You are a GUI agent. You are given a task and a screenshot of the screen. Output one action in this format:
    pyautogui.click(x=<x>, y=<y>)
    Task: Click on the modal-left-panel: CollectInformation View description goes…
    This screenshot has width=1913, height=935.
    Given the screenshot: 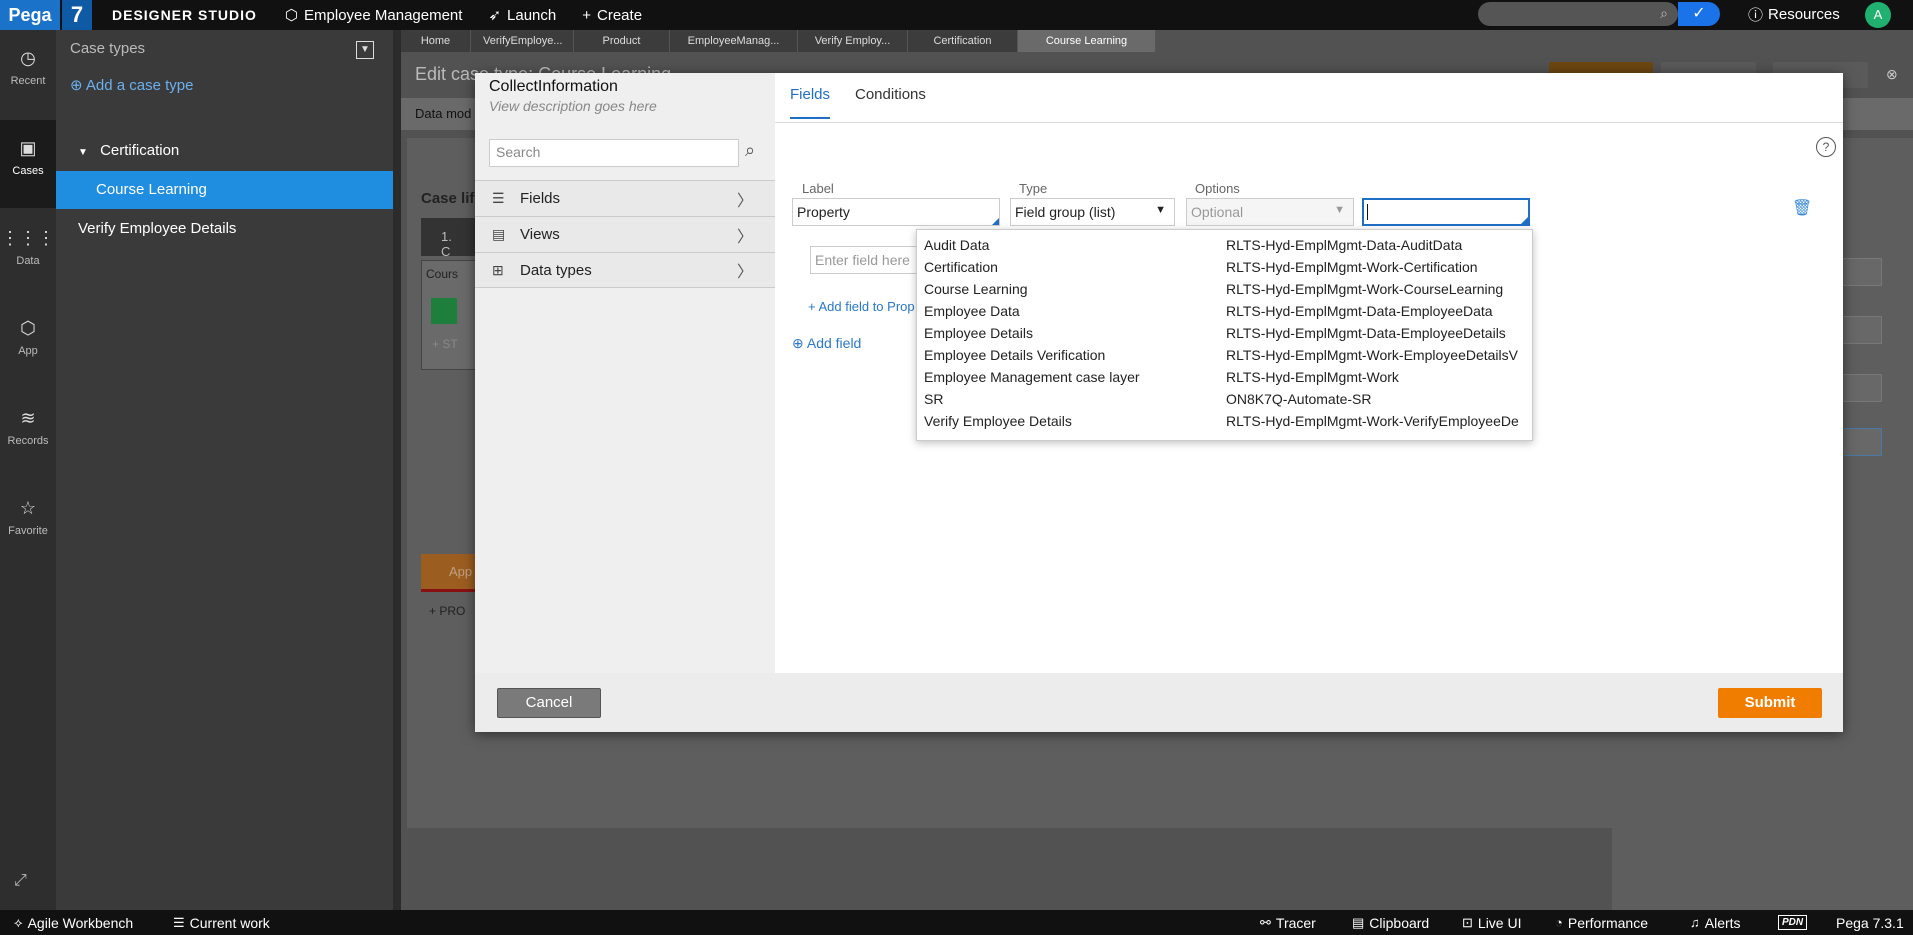 What is the action you would take?
    pyautogui.click(x=625, y=373)
    